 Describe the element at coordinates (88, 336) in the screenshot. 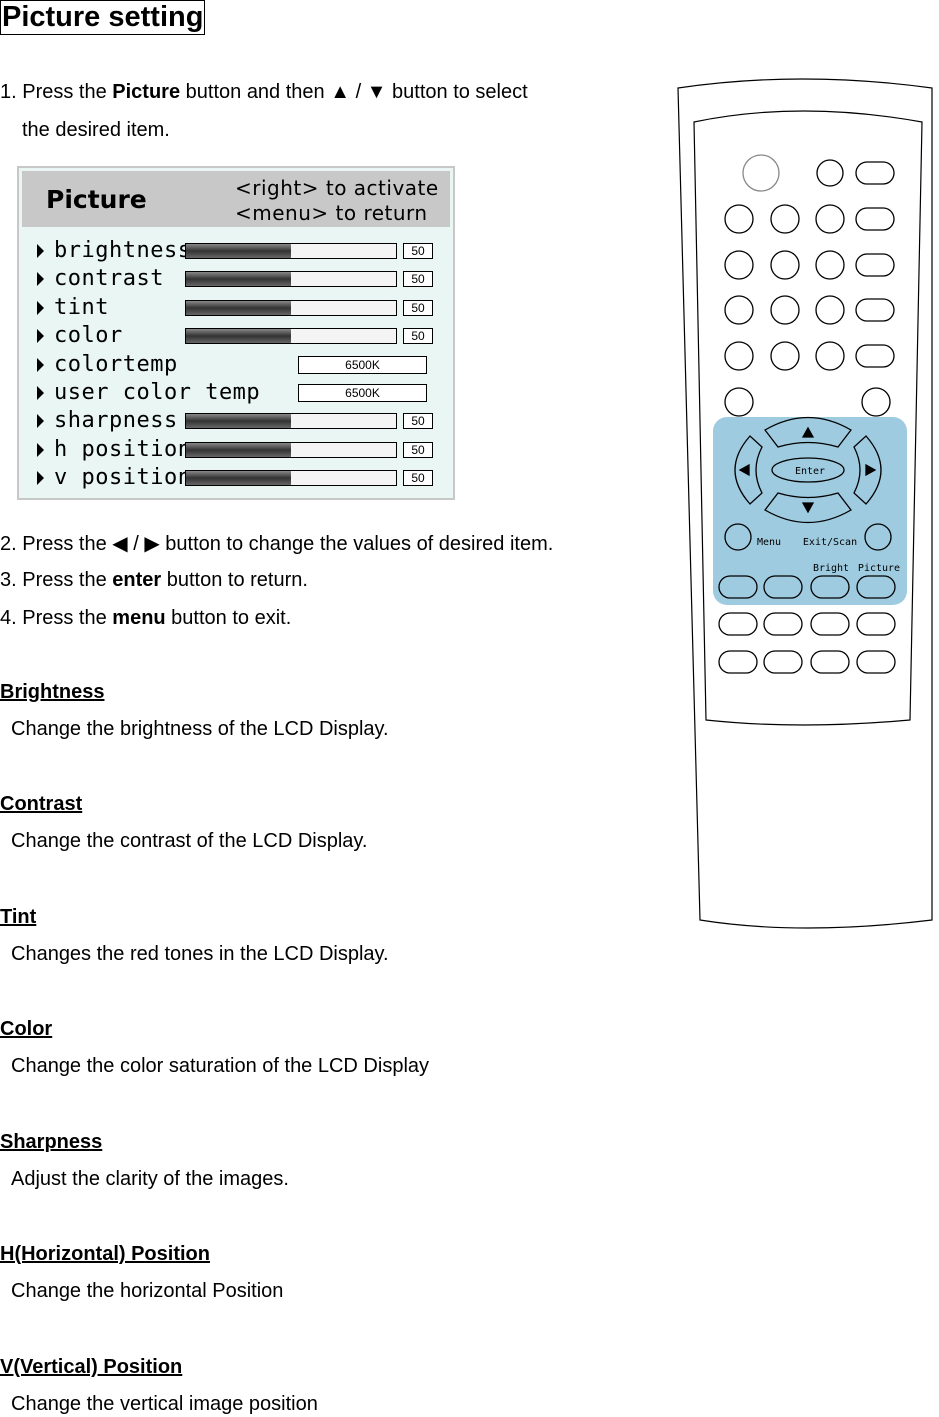

I see `osd-item-label: color` at that location.